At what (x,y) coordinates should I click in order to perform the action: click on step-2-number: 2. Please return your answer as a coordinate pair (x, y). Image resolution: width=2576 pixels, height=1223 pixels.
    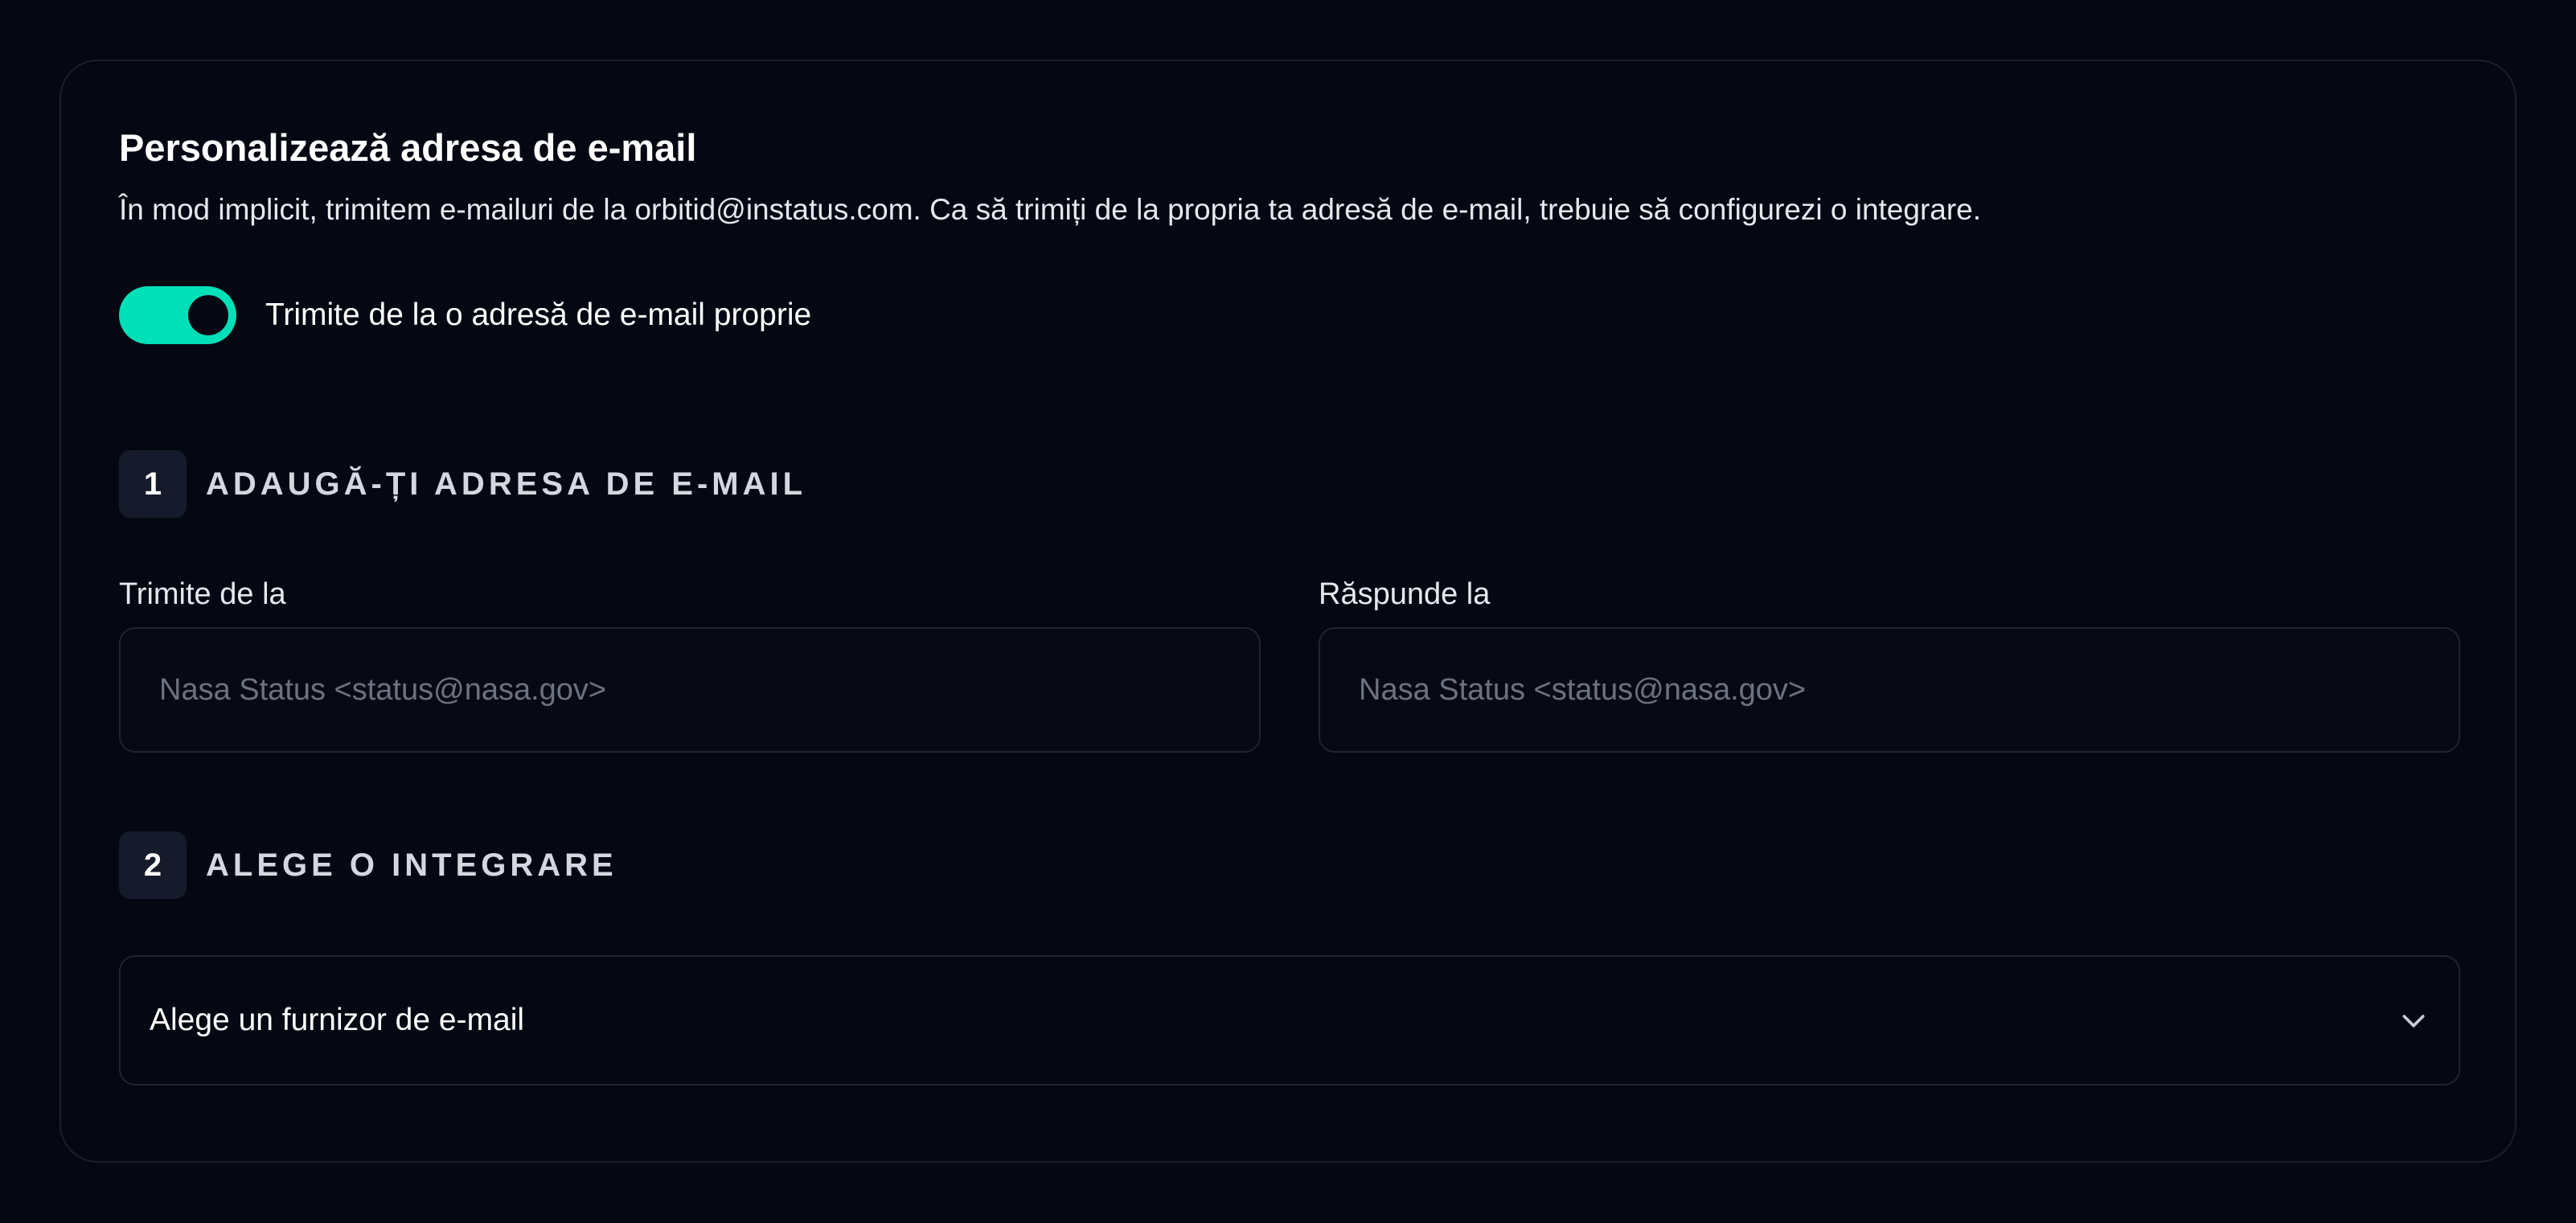
    Looking at the image, I should click on (153, 865).